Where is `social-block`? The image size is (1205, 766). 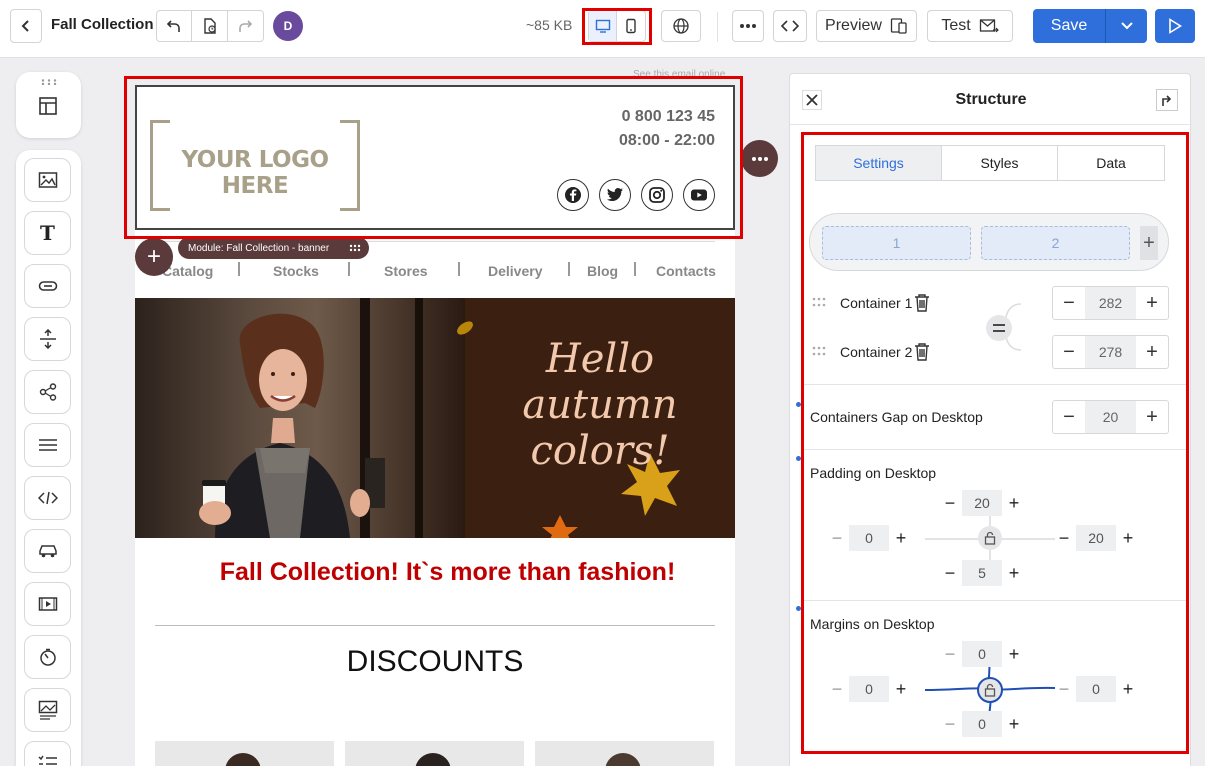
social-block is located at coordinates (47, 392).